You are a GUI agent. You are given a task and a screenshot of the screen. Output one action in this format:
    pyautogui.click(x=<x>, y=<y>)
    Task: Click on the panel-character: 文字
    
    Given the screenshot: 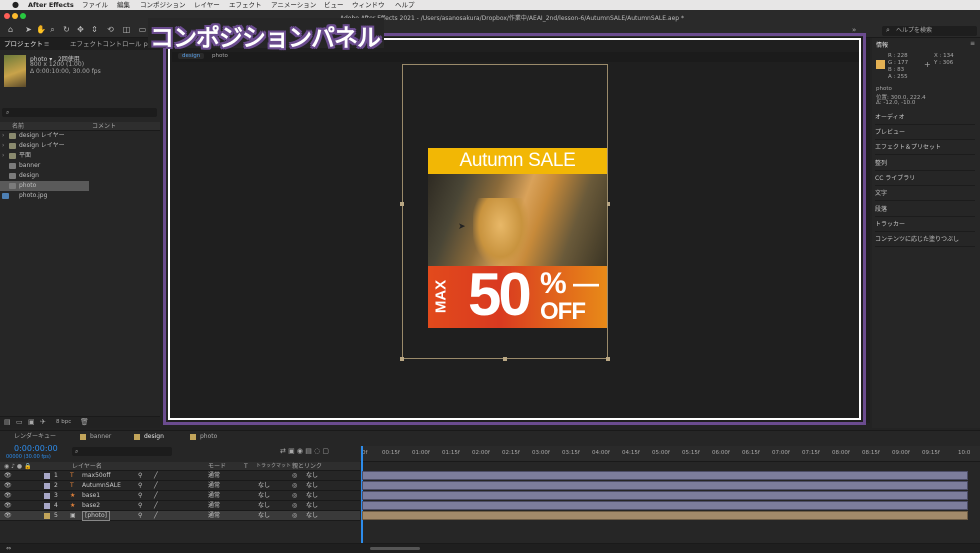 What is the action you would take?
    pyautogui.click(x=925, y=194)
    